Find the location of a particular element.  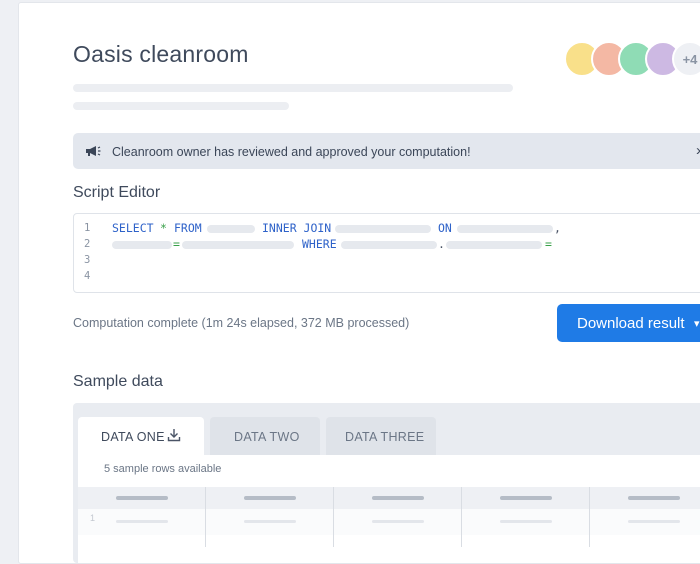

tab-data-one: DATA ONE is located at coordinates (141, 436).